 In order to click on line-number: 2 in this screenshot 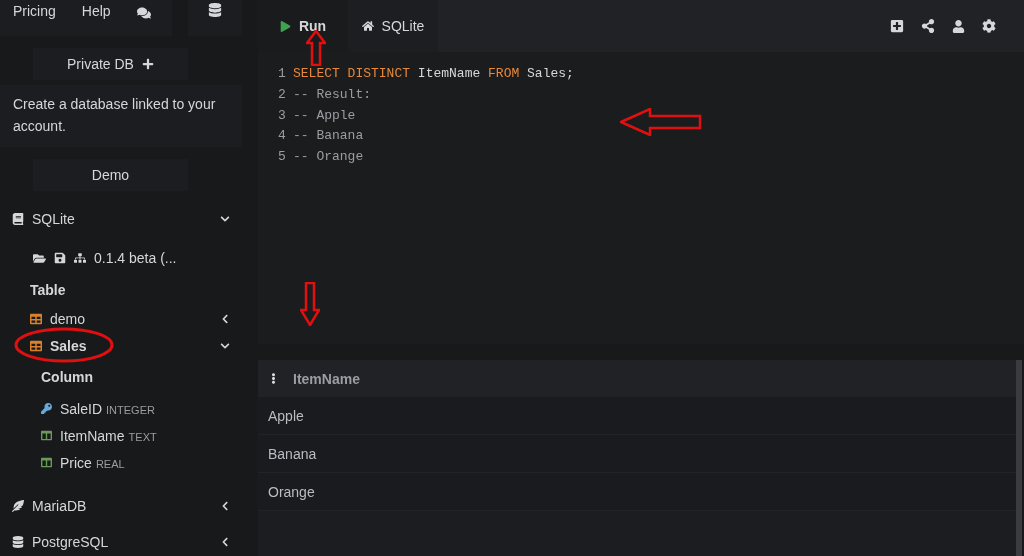, I will do `click(282, 95)`.